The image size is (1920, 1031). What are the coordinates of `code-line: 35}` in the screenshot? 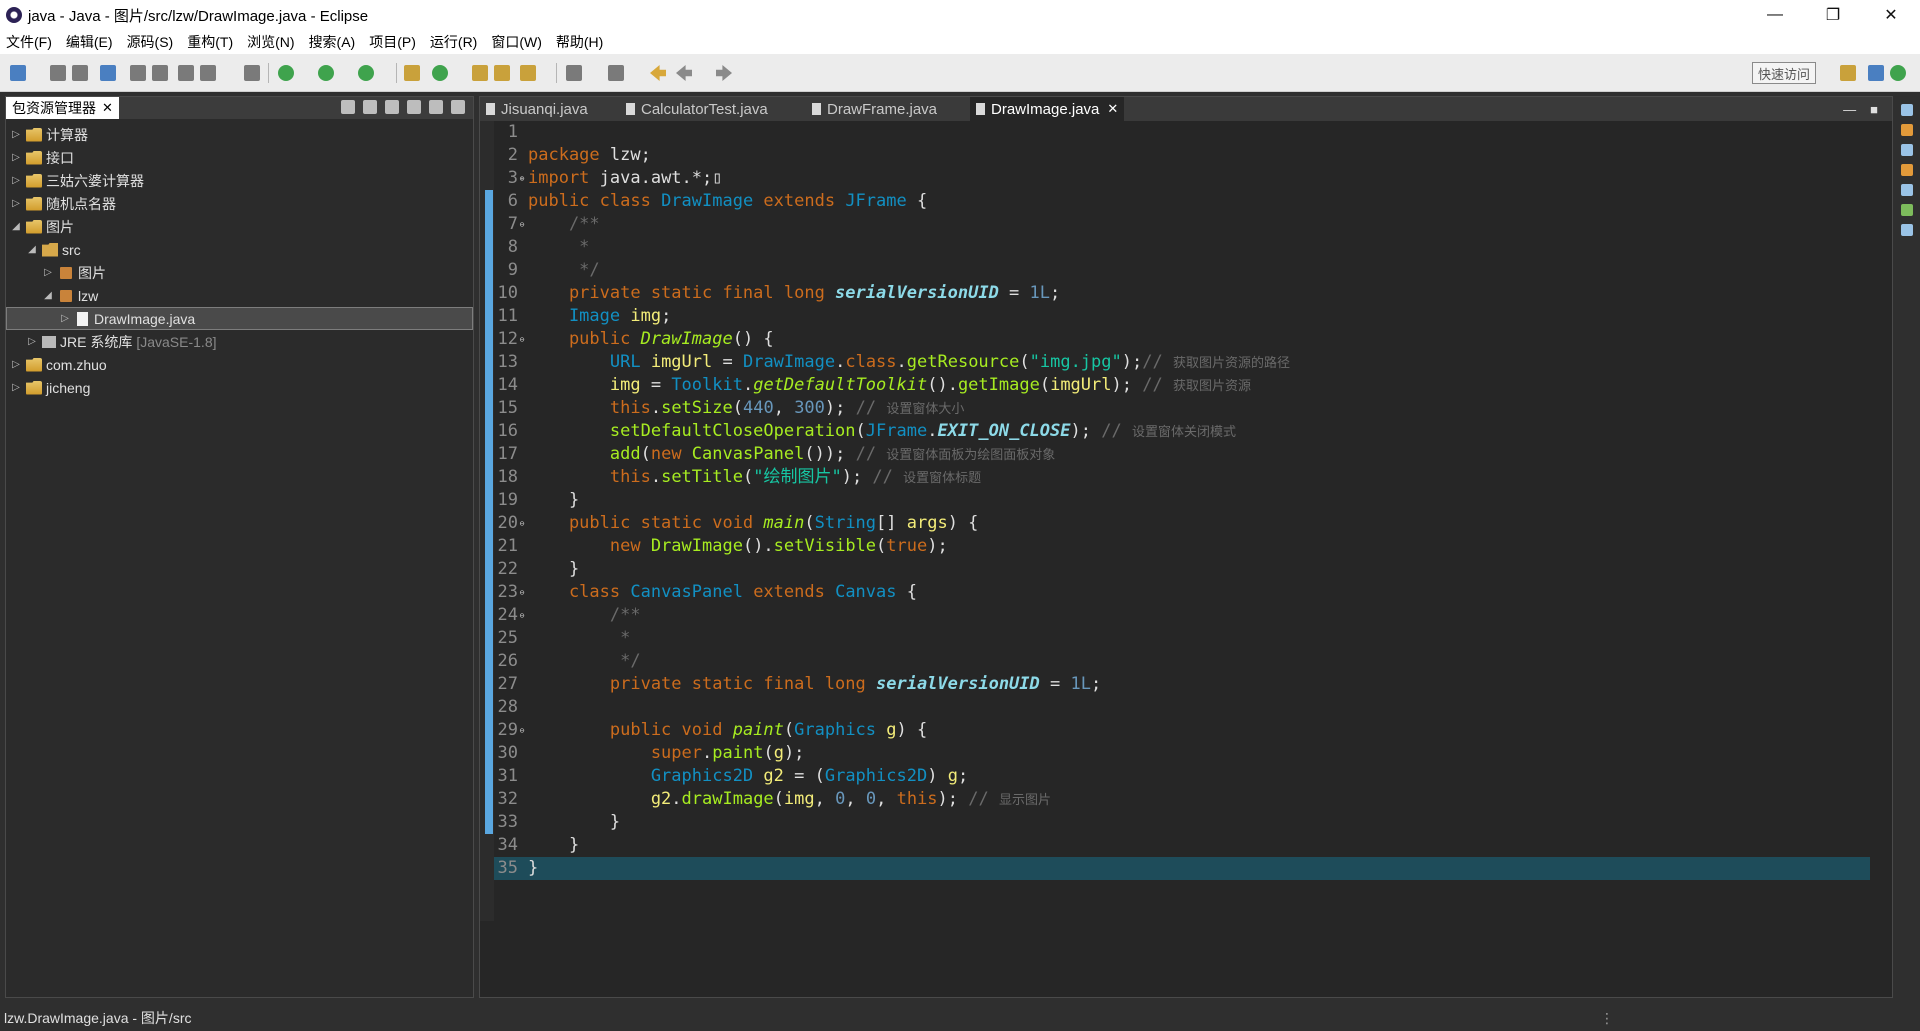 It's located at (1182, 868).